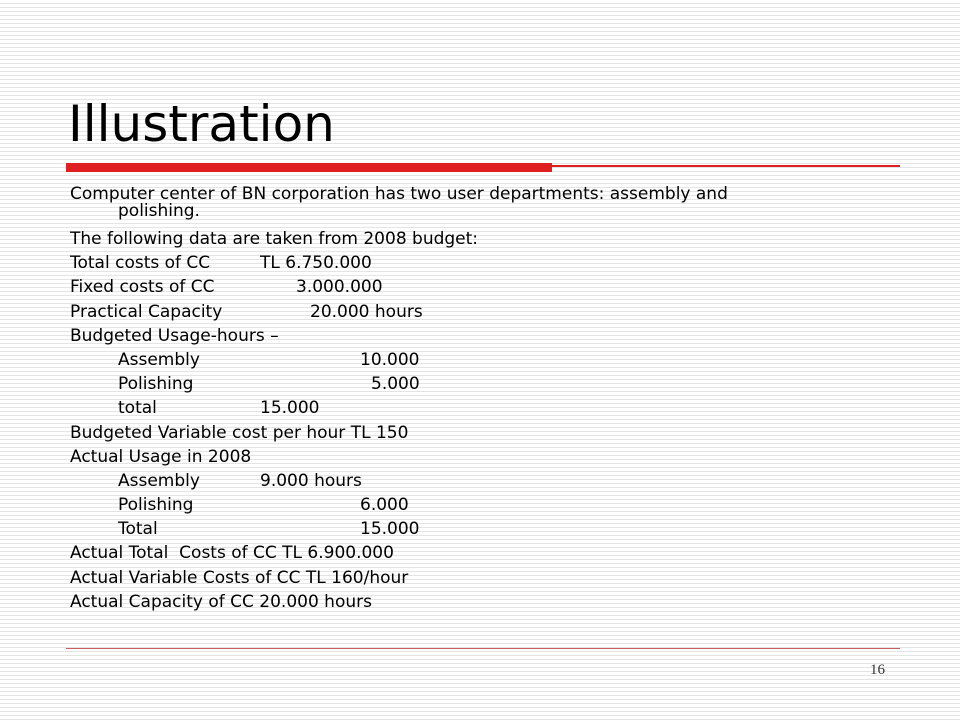 This screenshot has width=960, height=720. I want to click on fixed-costs-label: Fixed costs of CC, so click(142, 287).